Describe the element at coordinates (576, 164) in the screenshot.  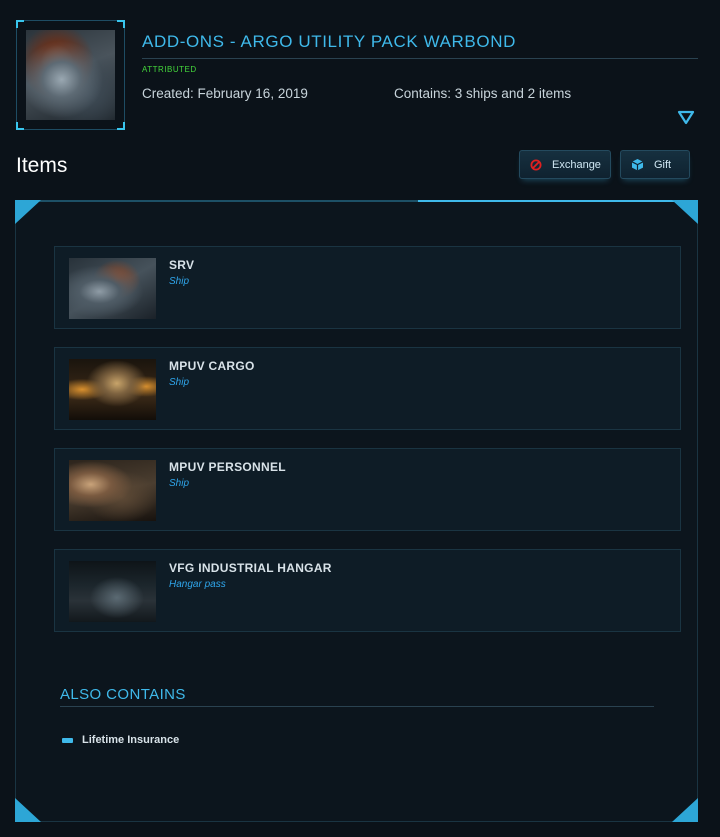
I see `exchange-button-label: Exchange` at that location.